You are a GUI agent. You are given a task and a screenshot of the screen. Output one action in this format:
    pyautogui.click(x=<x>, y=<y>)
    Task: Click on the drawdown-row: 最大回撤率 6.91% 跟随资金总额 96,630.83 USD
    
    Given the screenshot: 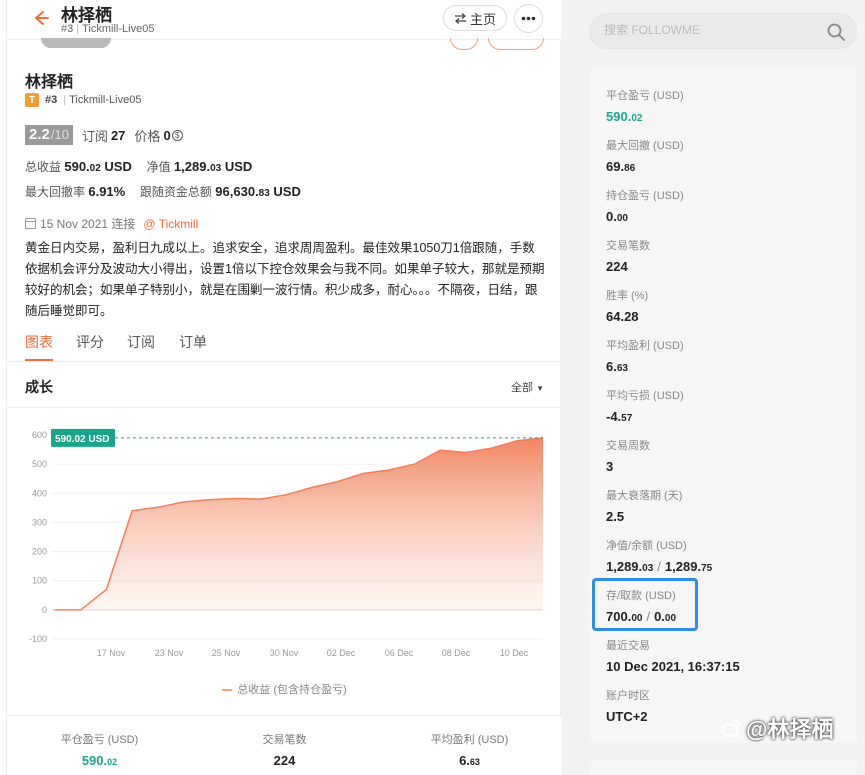 What is the action you would take?
    pyautogui.click(x=163, y=191)
    